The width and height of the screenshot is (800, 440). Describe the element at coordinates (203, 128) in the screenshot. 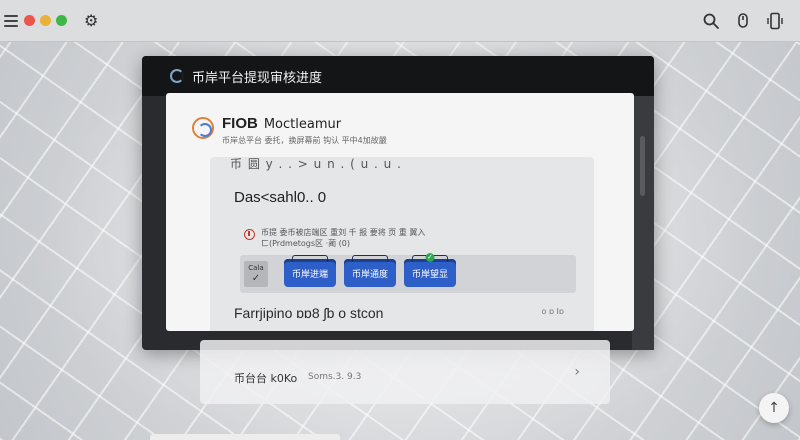

I see `brand-logo-icon` at that location.